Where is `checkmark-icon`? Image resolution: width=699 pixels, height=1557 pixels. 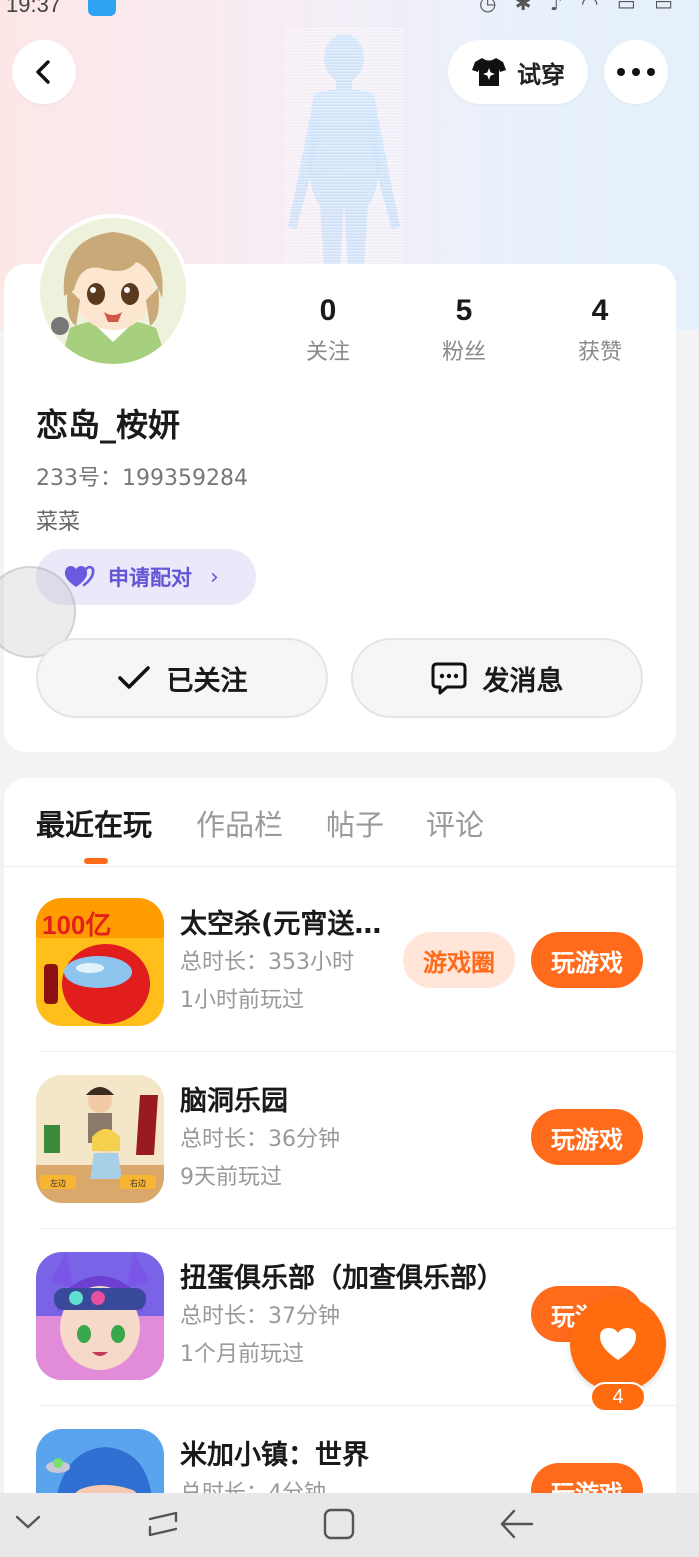 checkmark-icon is located at coordinates (133, 677).